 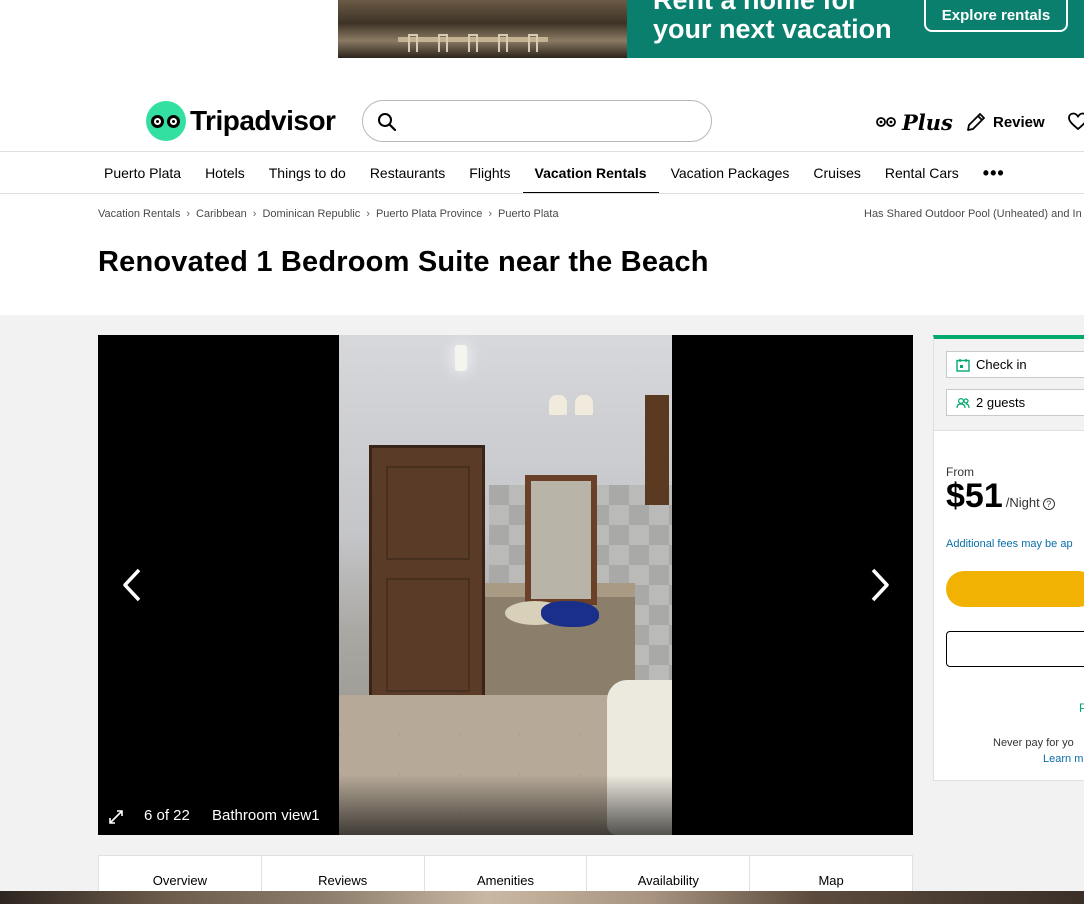 What do you see at coordinates (166, 121) in the screenshot?
I see `owl-icon` at bounding box center [166, 121].